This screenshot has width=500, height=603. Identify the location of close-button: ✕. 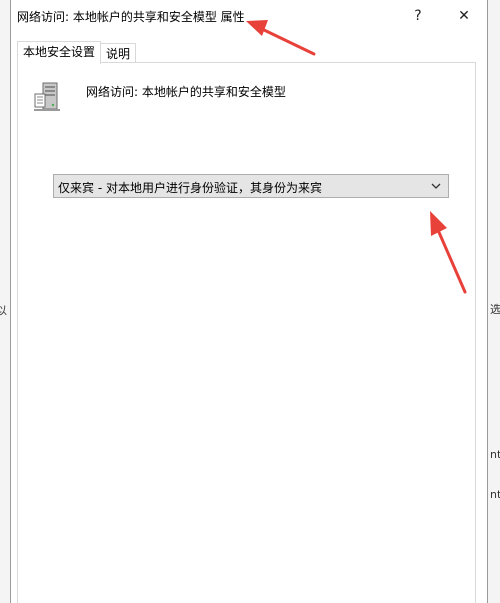
(464, 16).